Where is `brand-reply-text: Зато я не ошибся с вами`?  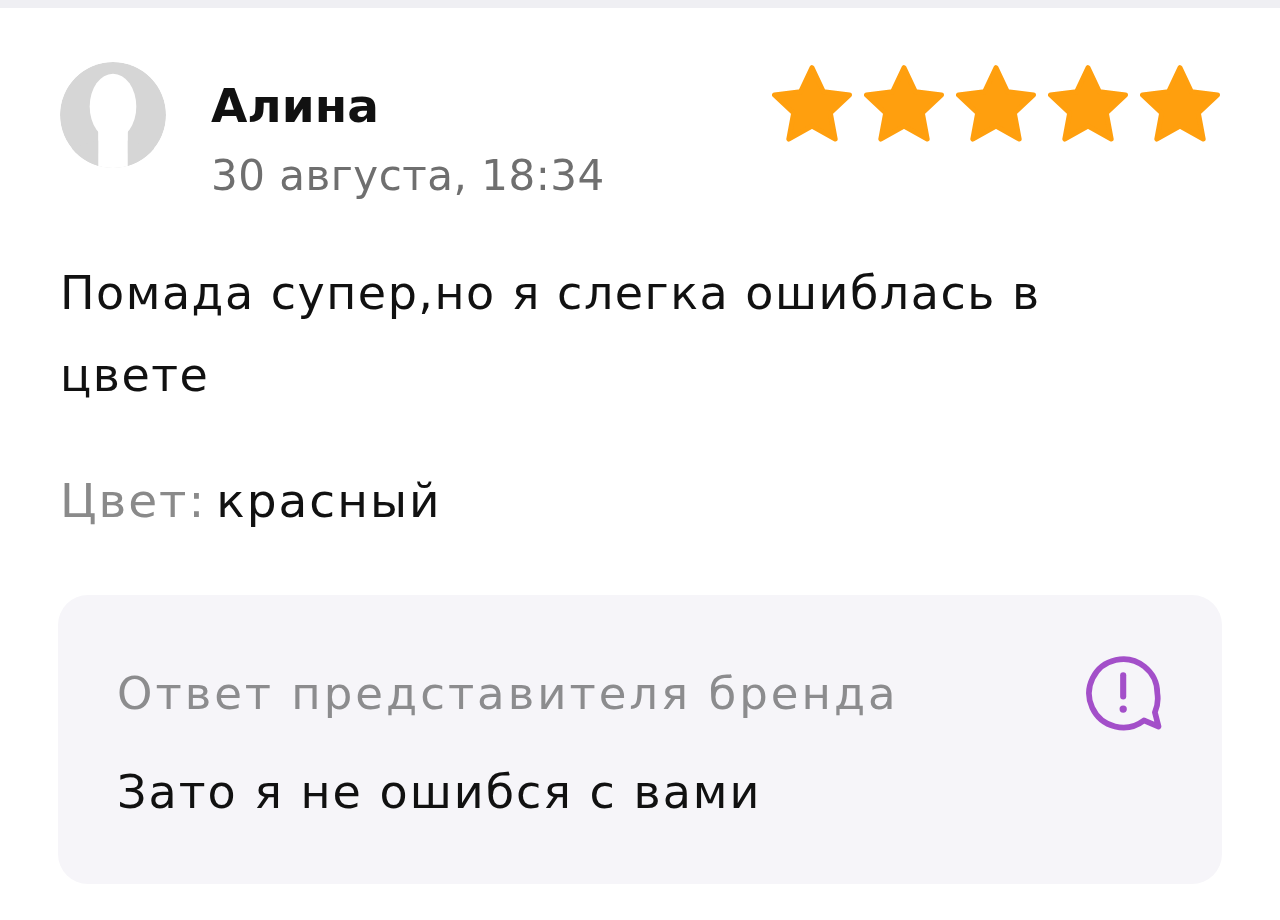
brand-reply-text: Зато я не ошибся с вами is located at coordinates (440, 792).